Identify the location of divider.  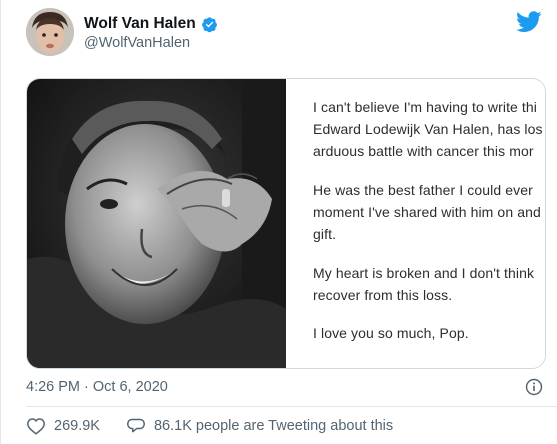
(291, 406).